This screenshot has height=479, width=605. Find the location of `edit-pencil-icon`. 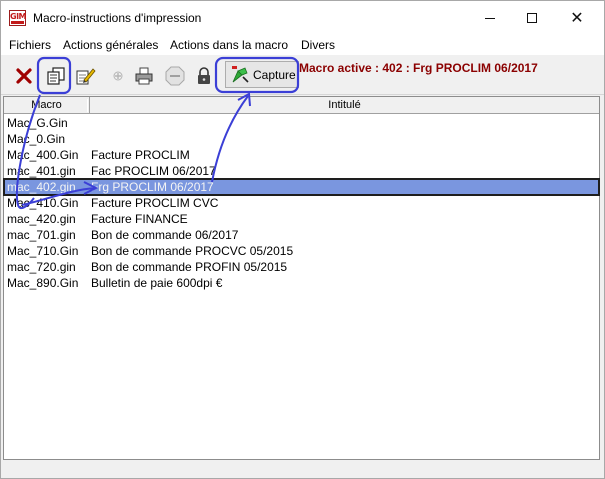

edit-pencil-icon is located at coordinates (86, 76).